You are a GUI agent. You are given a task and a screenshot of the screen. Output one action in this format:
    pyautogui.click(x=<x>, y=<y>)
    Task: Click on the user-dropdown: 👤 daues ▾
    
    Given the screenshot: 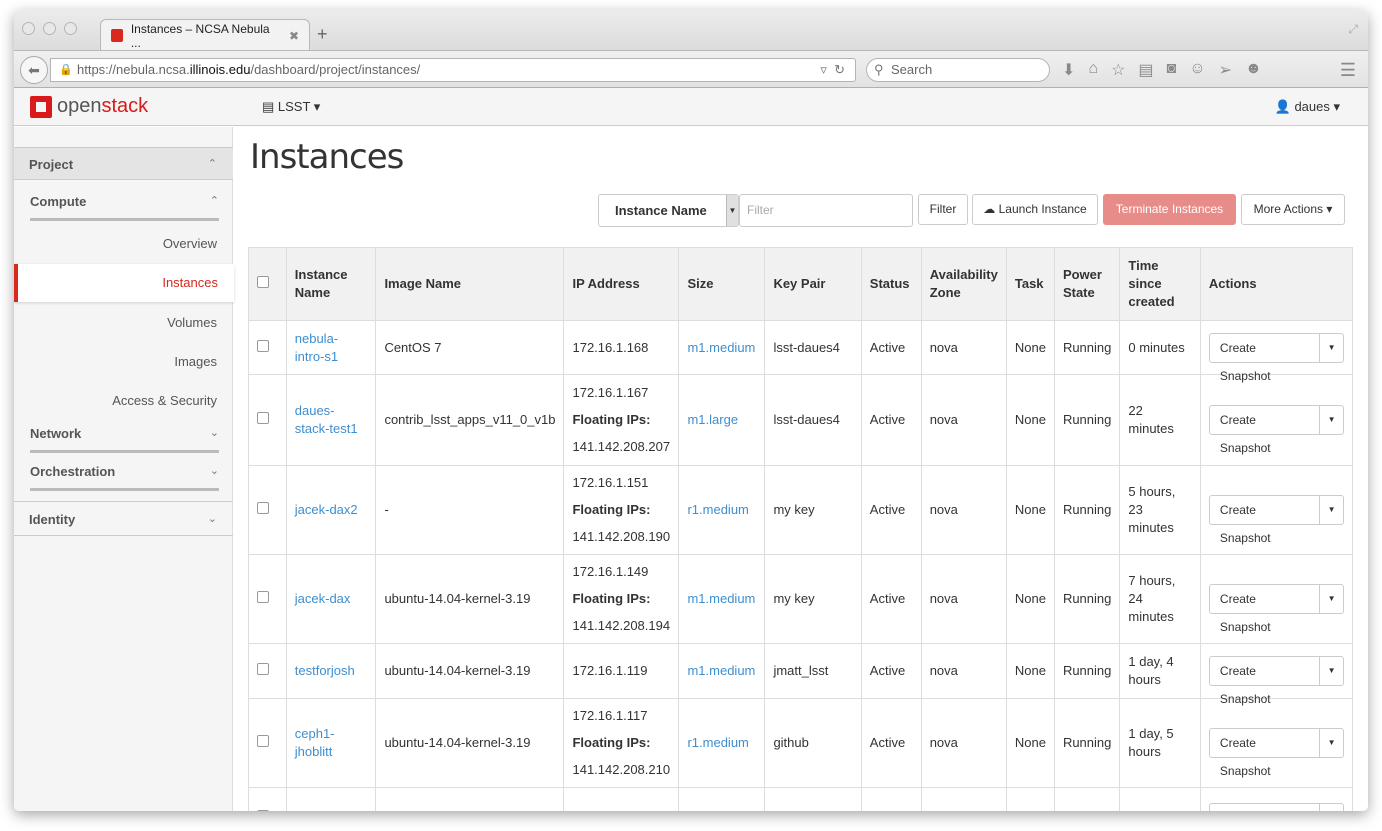 What is the action you would take?
    pyautogui.click(x=1307, y=107)
    